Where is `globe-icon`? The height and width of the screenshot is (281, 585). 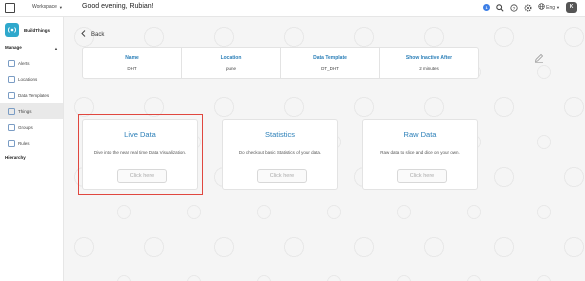
globe-icon is located at coordinates (541, 7).